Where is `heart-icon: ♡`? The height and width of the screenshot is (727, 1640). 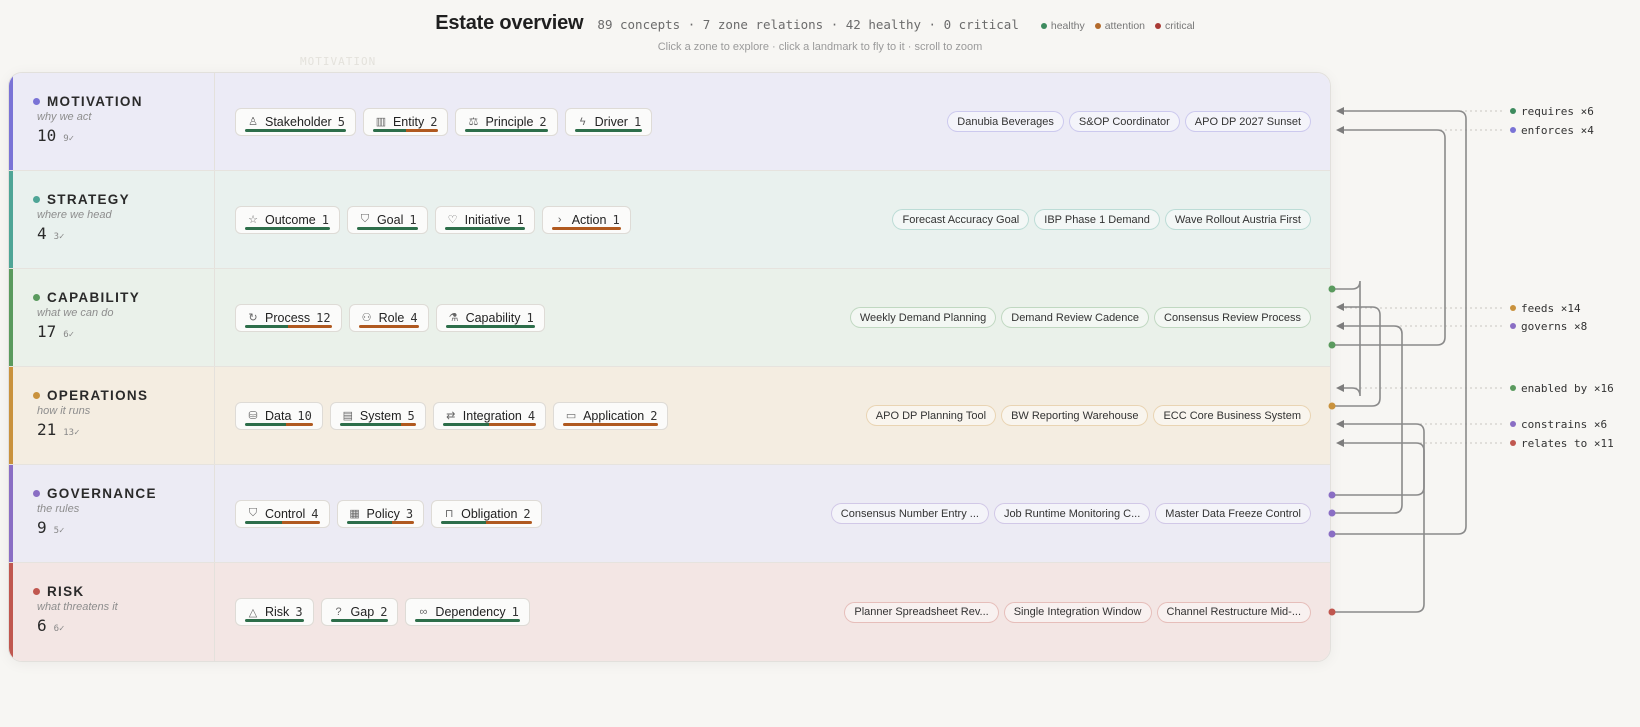
heart-icon: ♡ is located at coordinates (452, 220).